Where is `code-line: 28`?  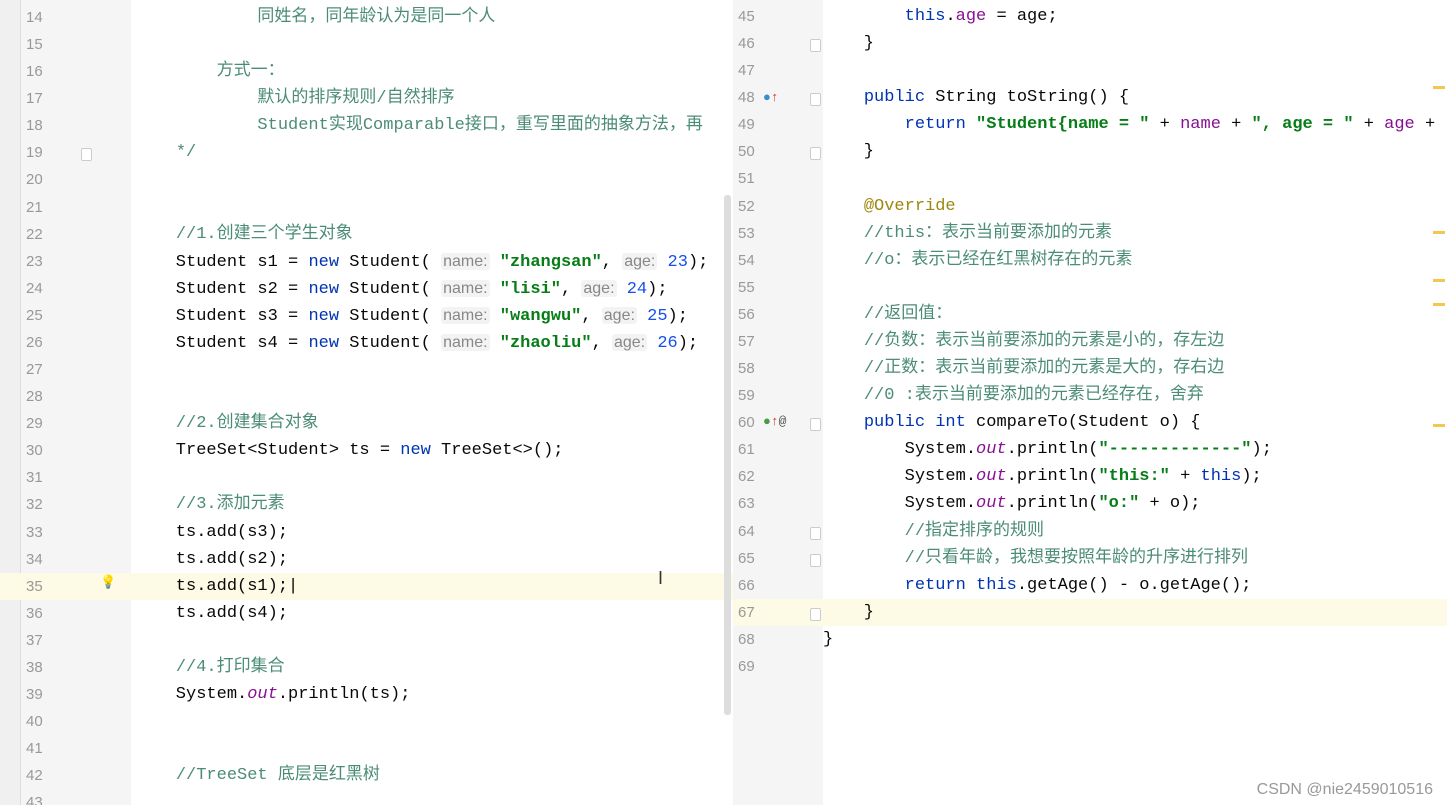 code-line: 28 is located at coordinates (366, 396).